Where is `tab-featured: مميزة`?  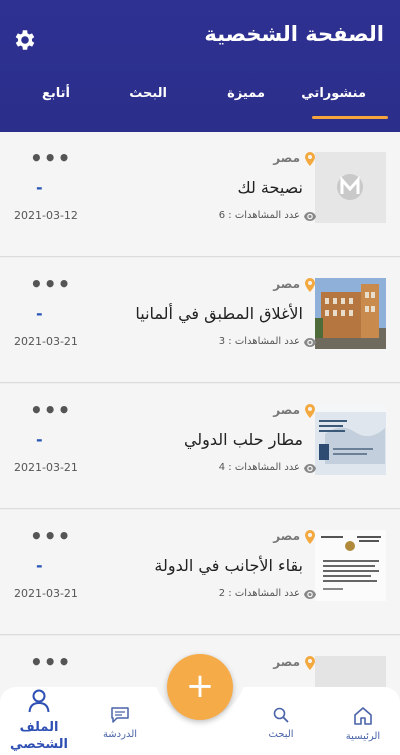 tab-featured: مميزة is located at coordinates (246, 93).